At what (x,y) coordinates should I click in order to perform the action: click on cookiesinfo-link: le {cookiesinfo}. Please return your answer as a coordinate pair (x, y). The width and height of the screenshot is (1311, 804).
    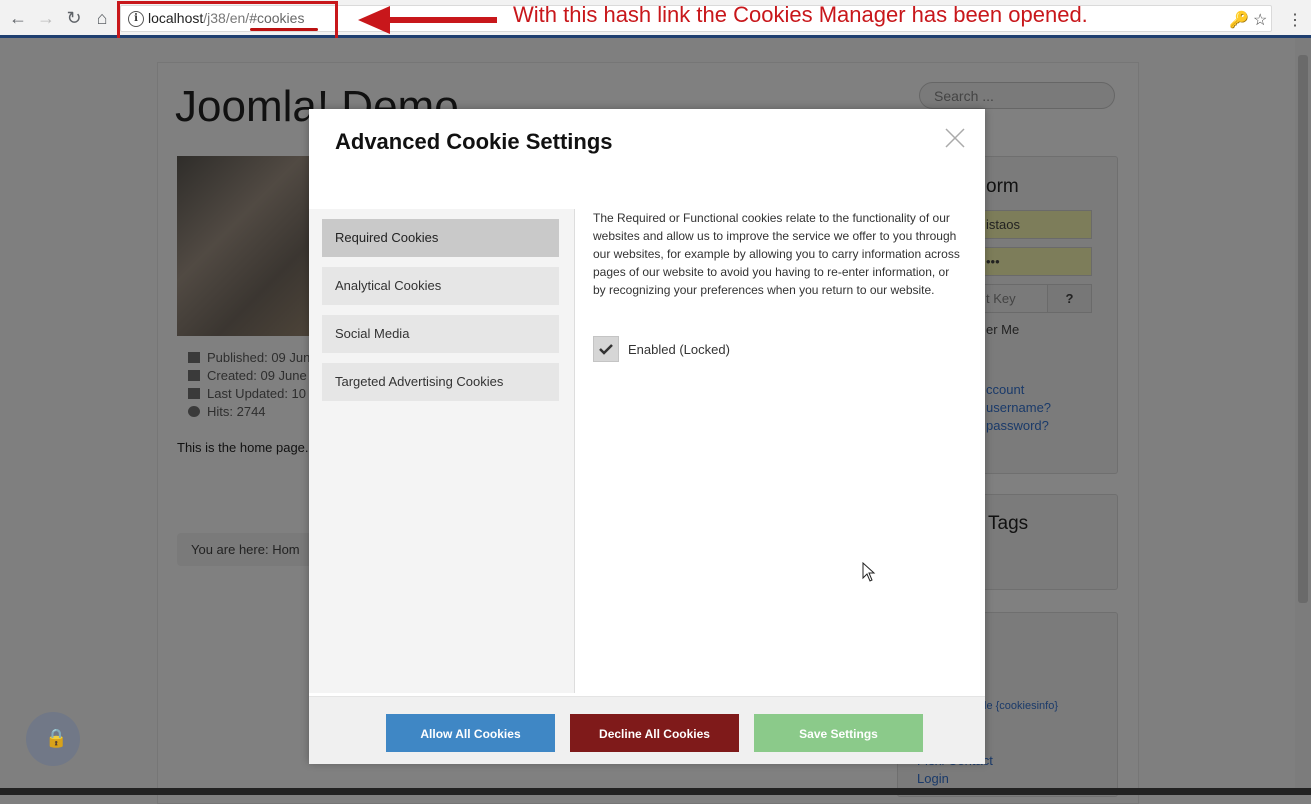
    Looking at the image, I should click on (1021, 706).